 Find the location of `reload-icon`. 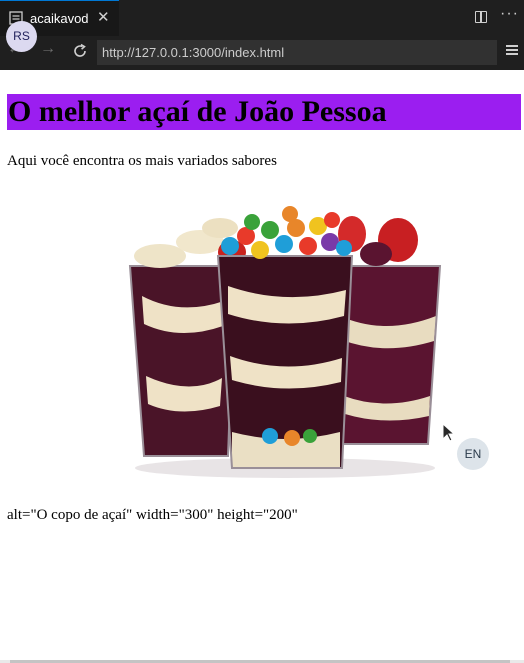

reload-icon is located at coordinates (80, 51).